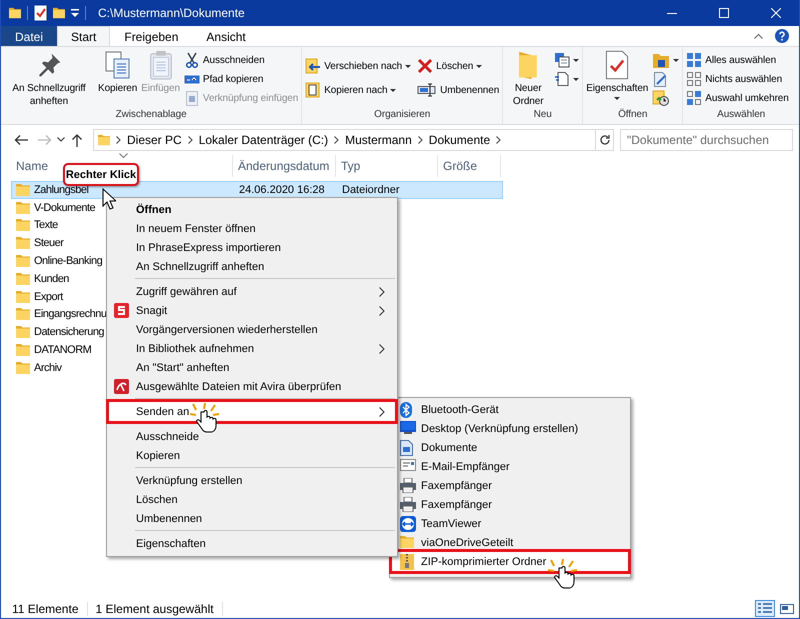 This screenshot has width=800, height=619. What do you see at coordinates (49, 243) in the screenshot?
I see `file-name: Steuer` at bounding box center [49, 243].